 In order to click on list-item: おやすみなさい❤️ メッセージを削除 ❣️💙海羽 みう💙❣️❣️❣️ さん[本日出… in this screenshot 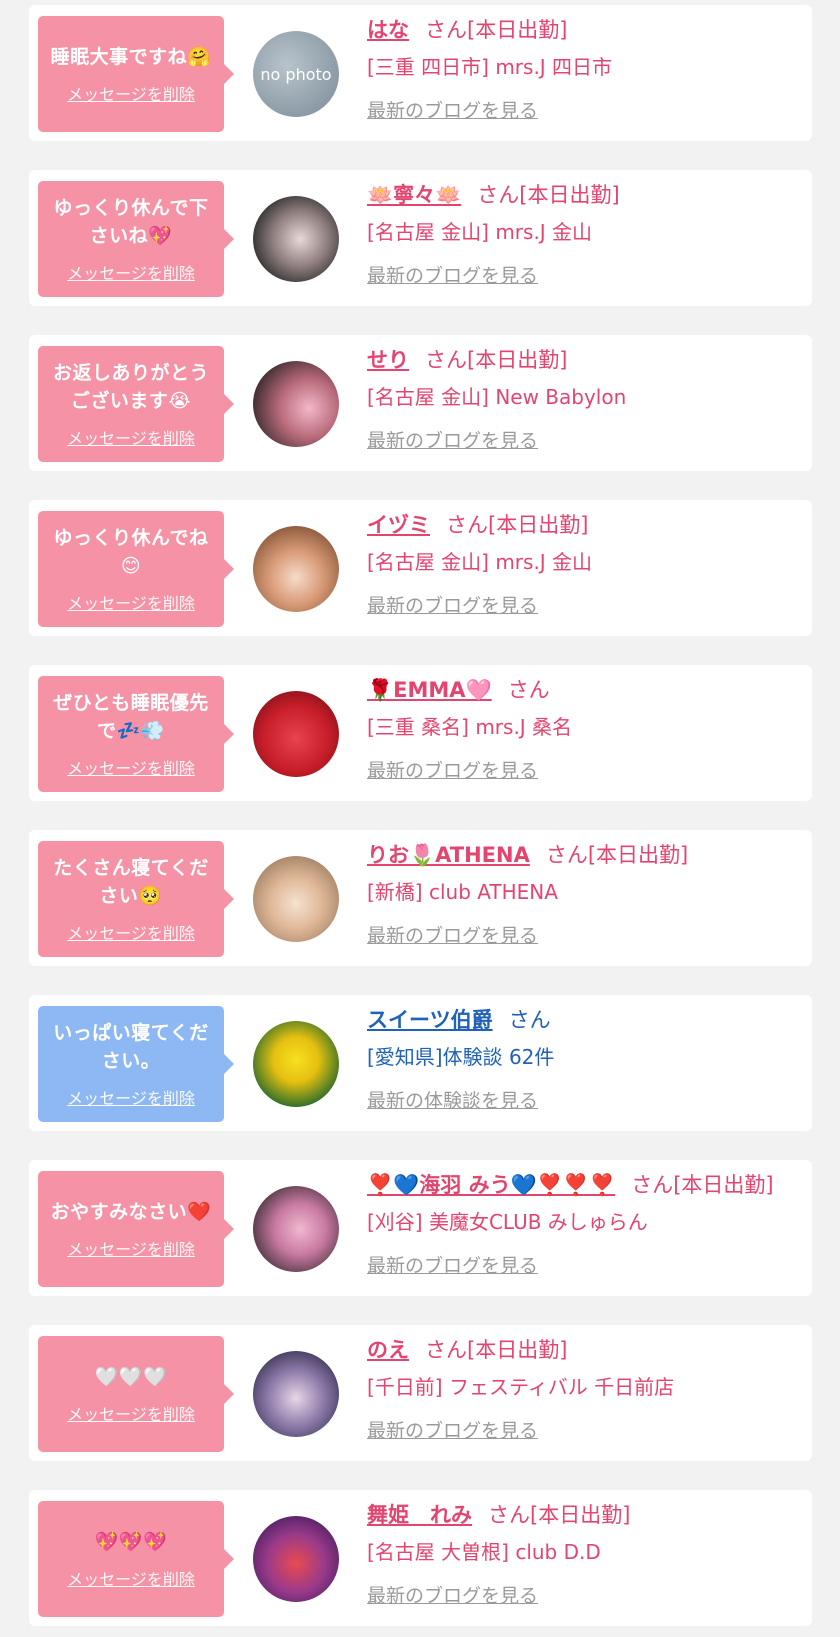, I will do `click(420, 1228)`.